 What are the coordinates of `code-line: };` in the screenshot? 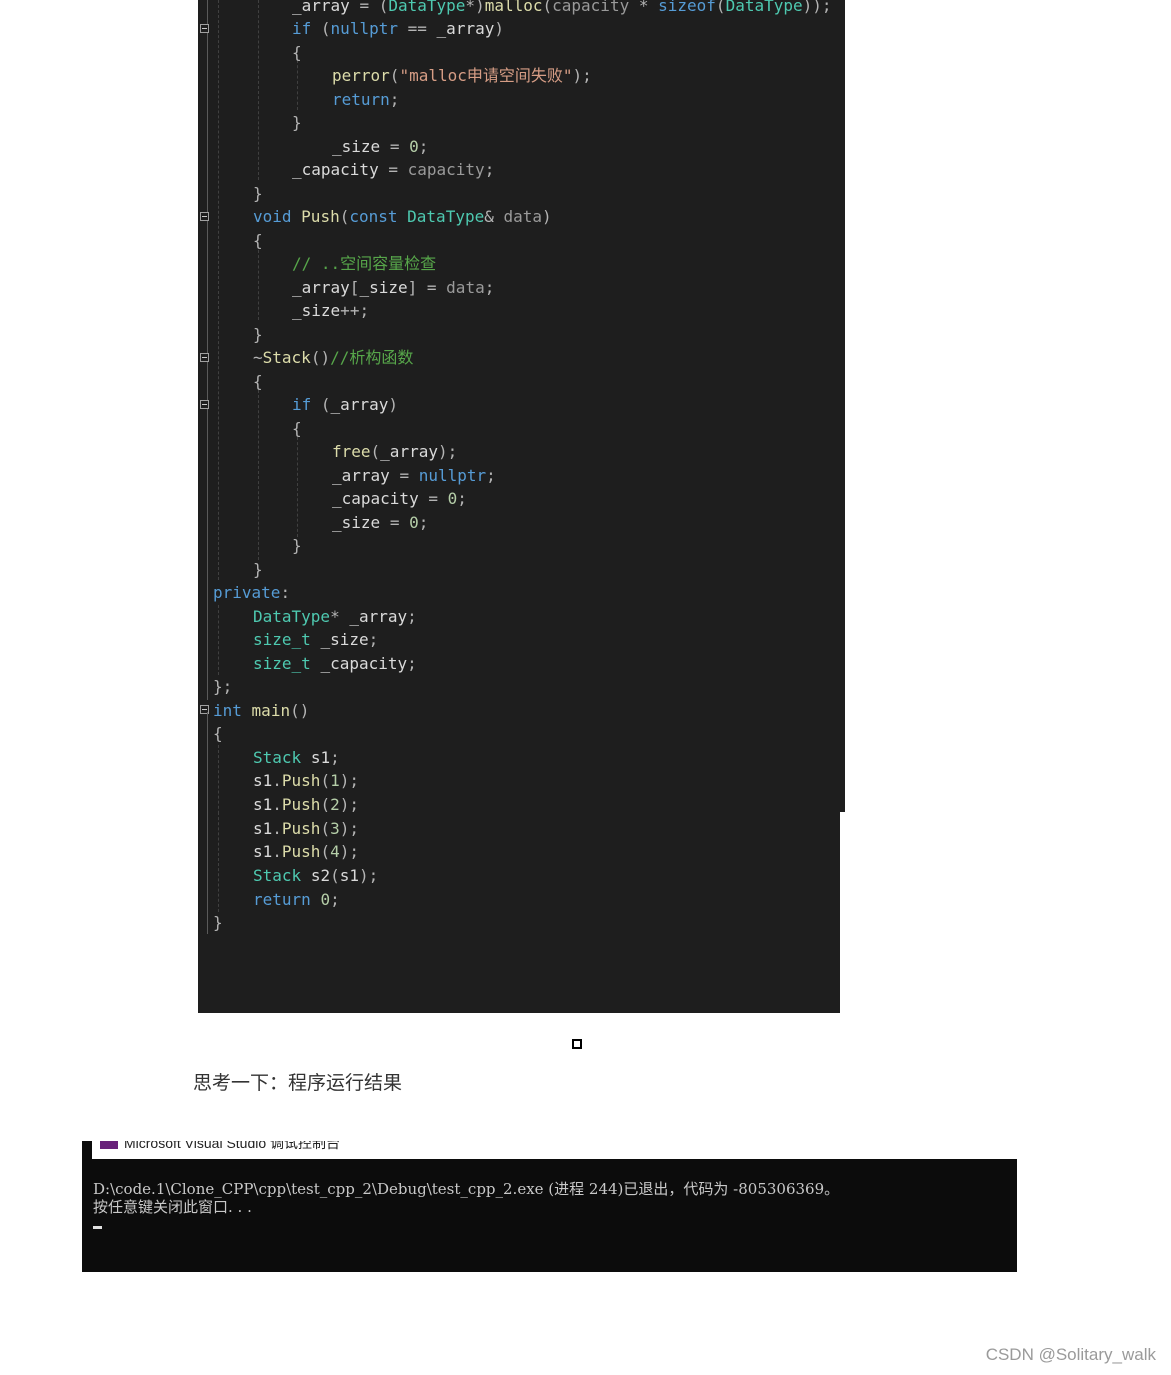 It's located at (223, 686).